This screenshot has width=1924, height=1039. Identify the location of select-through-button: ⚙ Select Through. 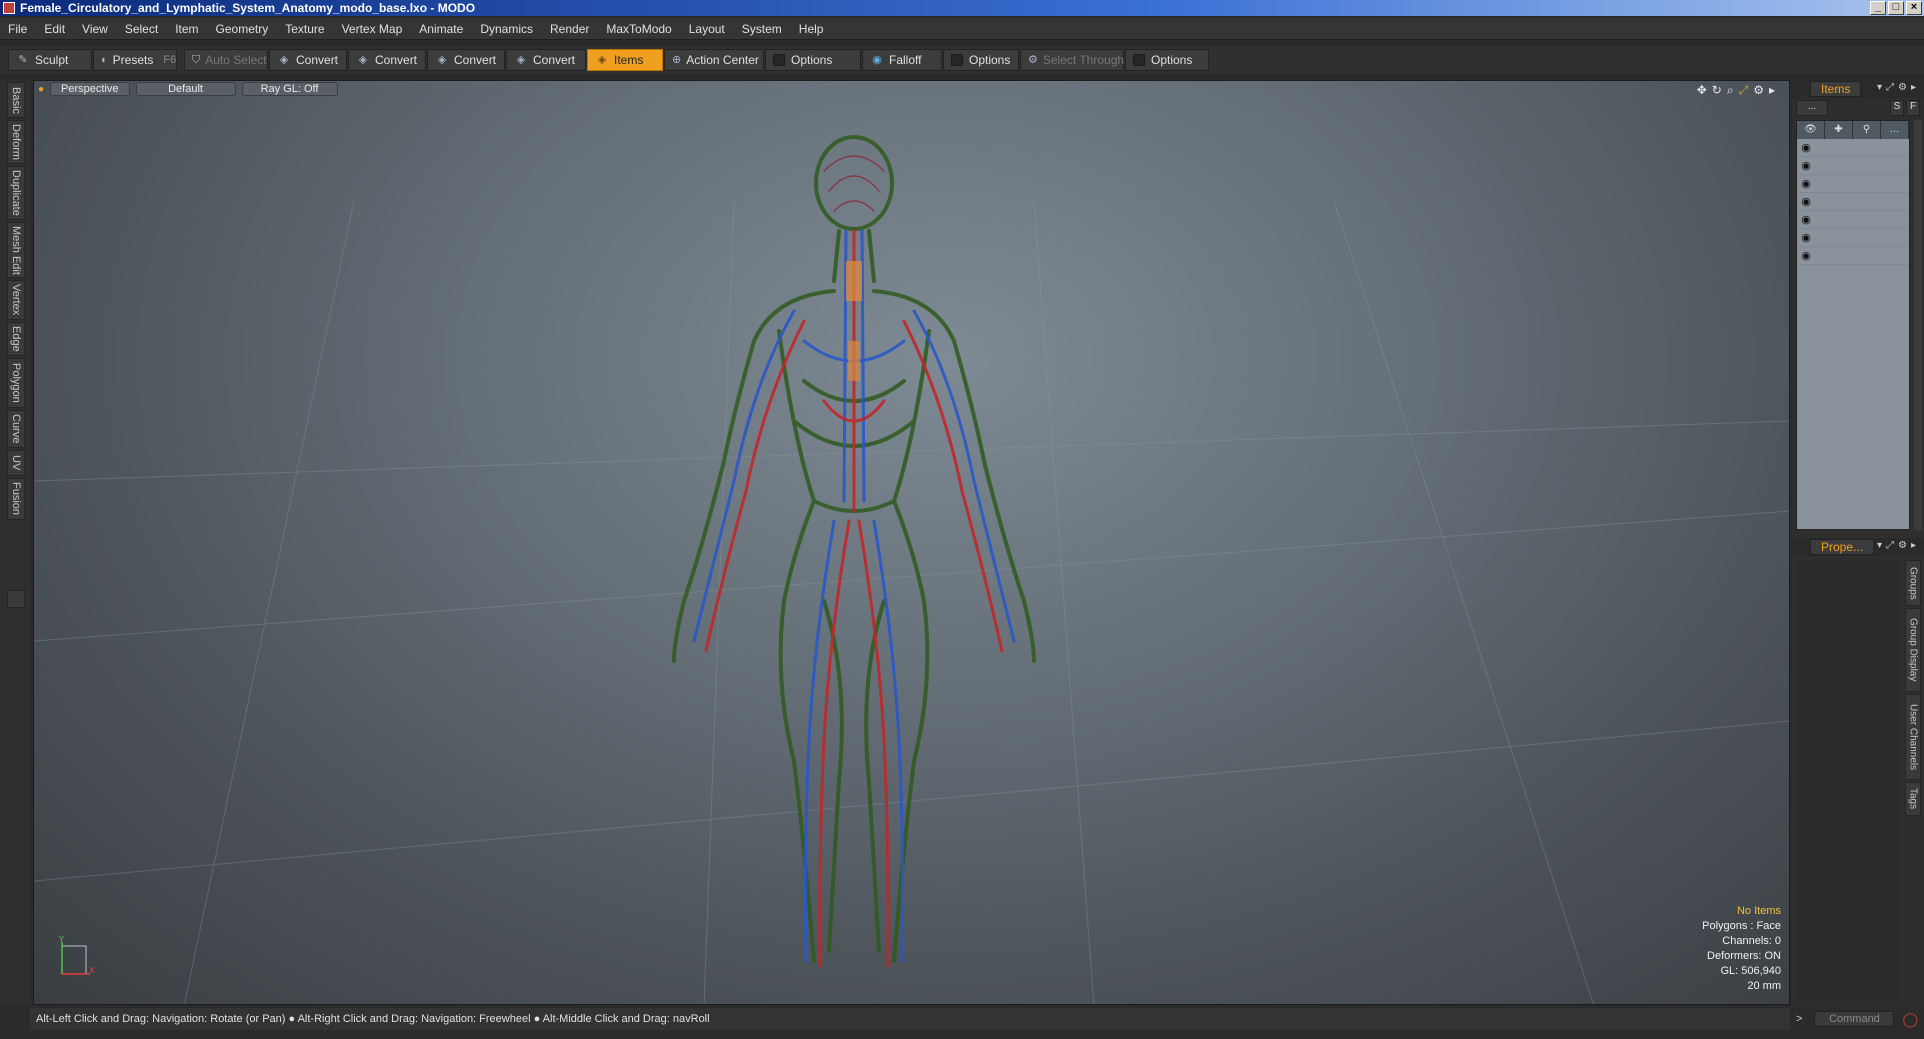
(1072, 60).